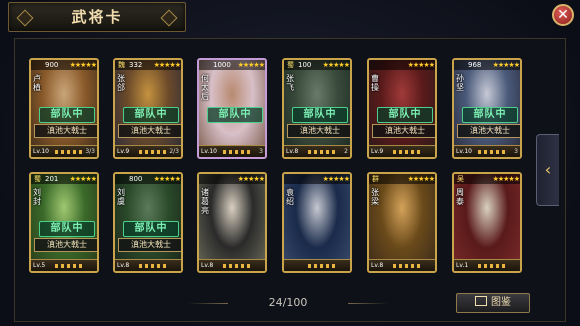 Image resolution: width=580 pixels, height=326 pixels. I want to click on card-faction: 吴, so click(460, 179).